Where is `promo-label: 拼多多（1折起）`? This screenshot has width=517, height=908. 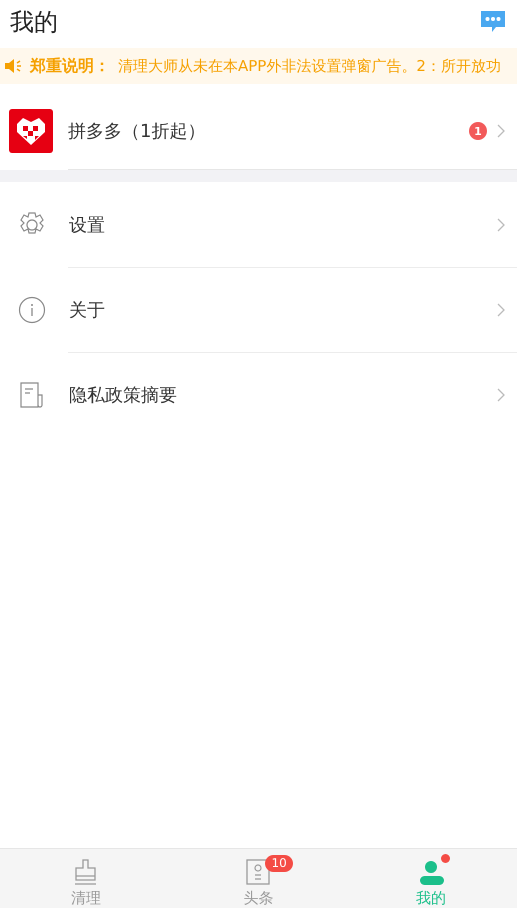 promo-label: 拼多多（1折起） is located at coordinates (137, 131).